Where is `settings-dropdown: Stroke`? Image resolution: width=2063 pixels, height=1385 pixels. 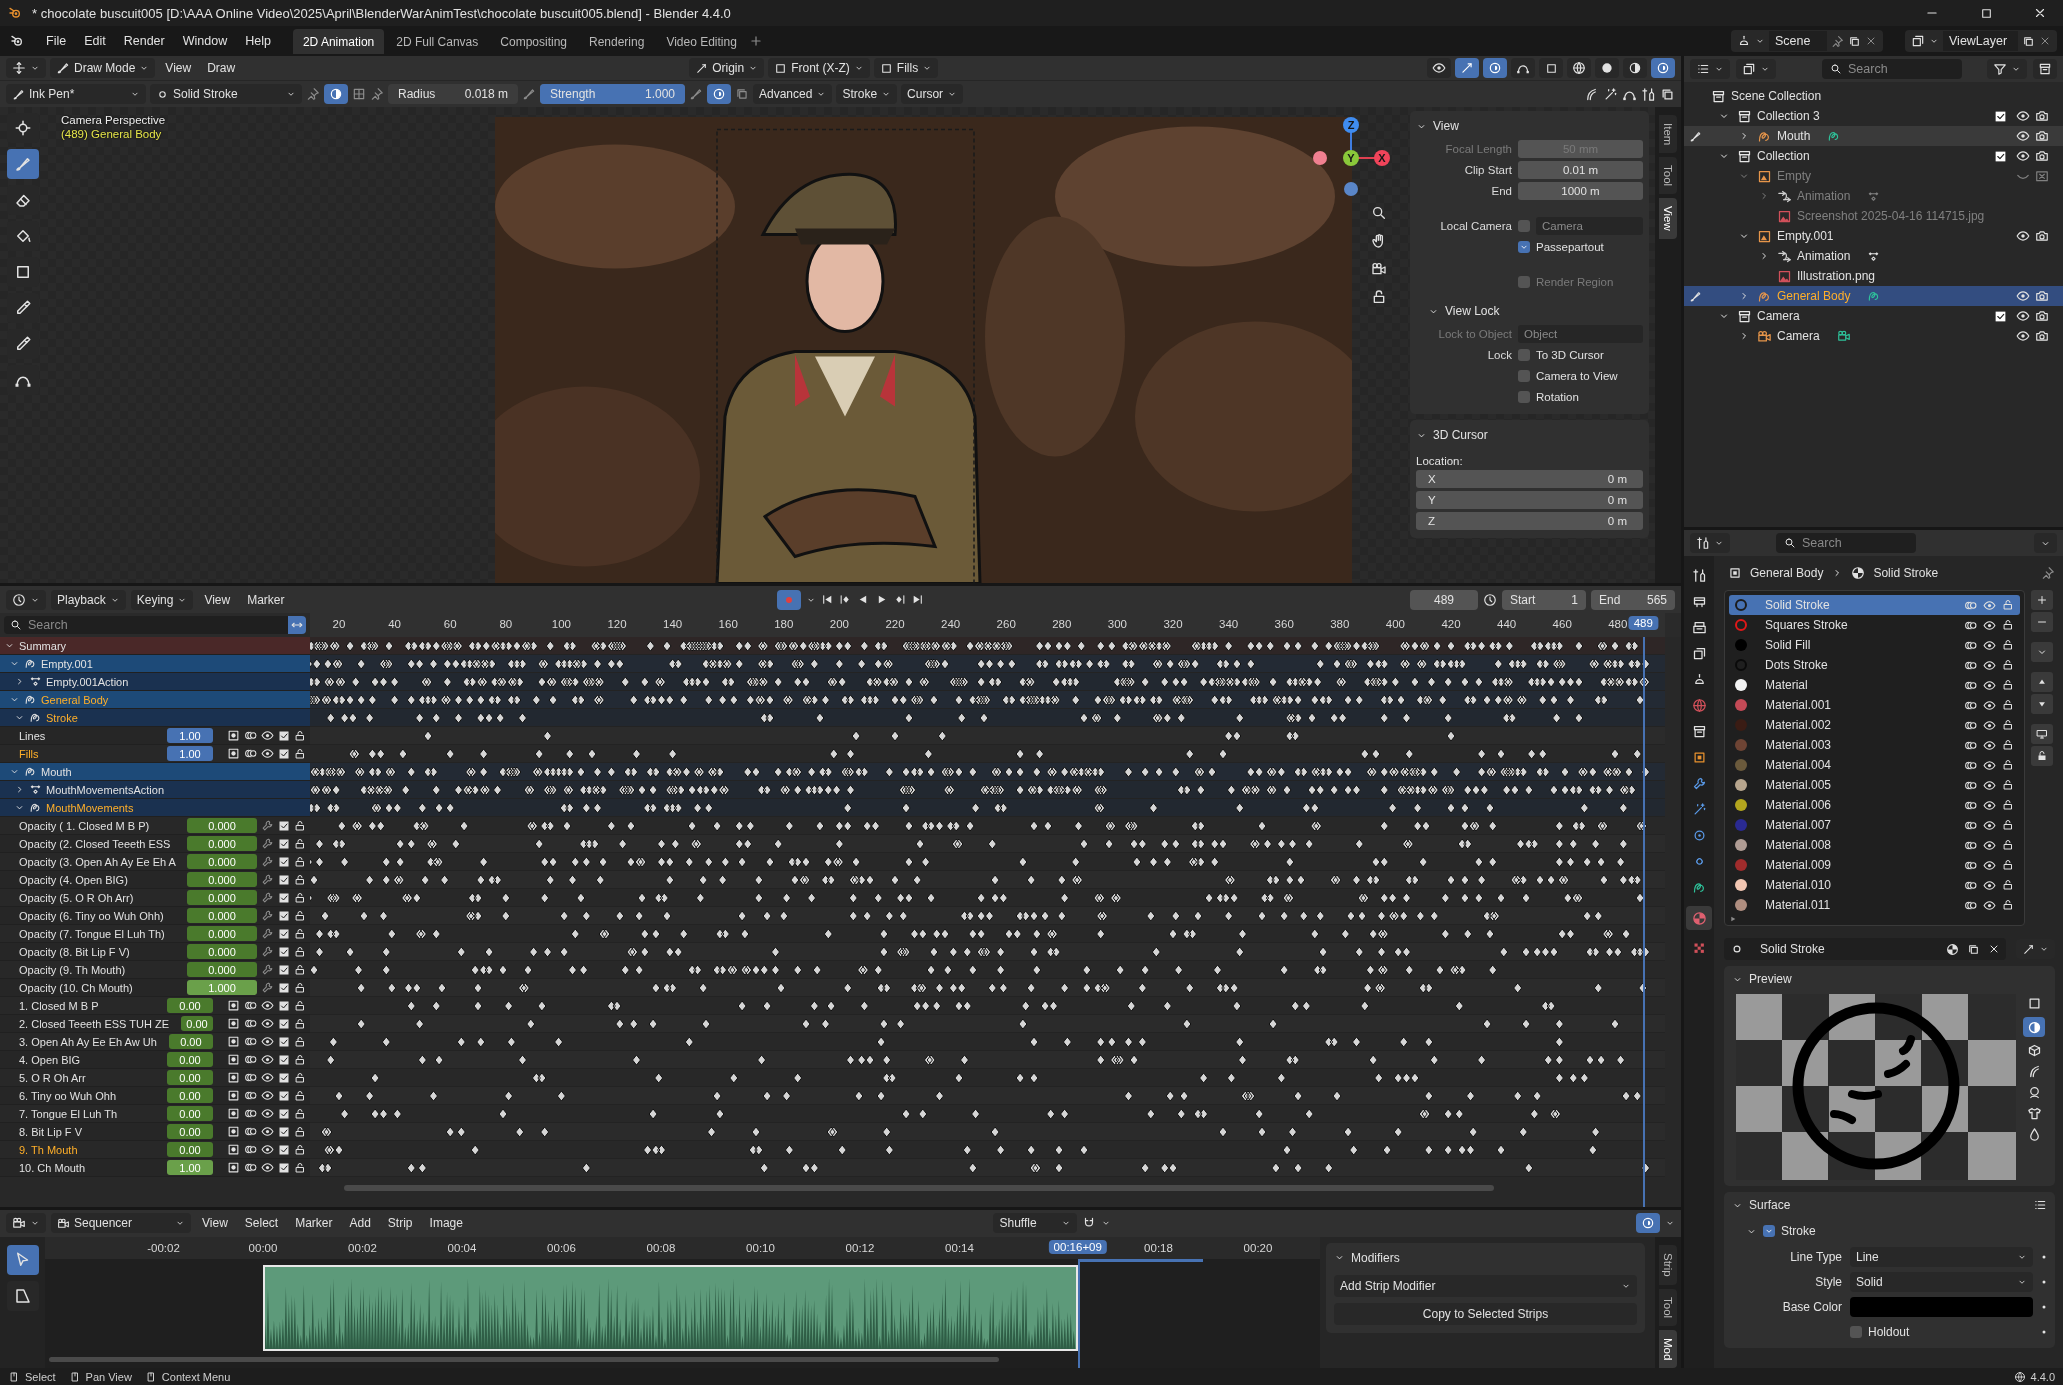 settings-dropdown: Stroke is located at coordinates (867, 94).